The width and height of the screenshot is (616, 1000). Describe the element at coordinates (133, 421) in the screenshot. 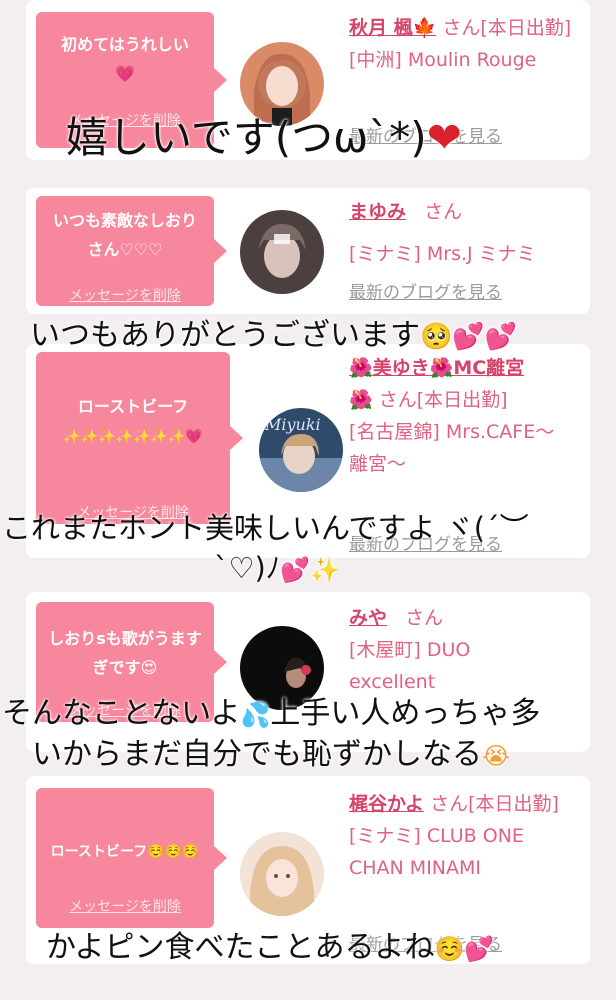

I see `message-text: ローストビーフ ✨✨✨✨✨✨✨💗` at that location.